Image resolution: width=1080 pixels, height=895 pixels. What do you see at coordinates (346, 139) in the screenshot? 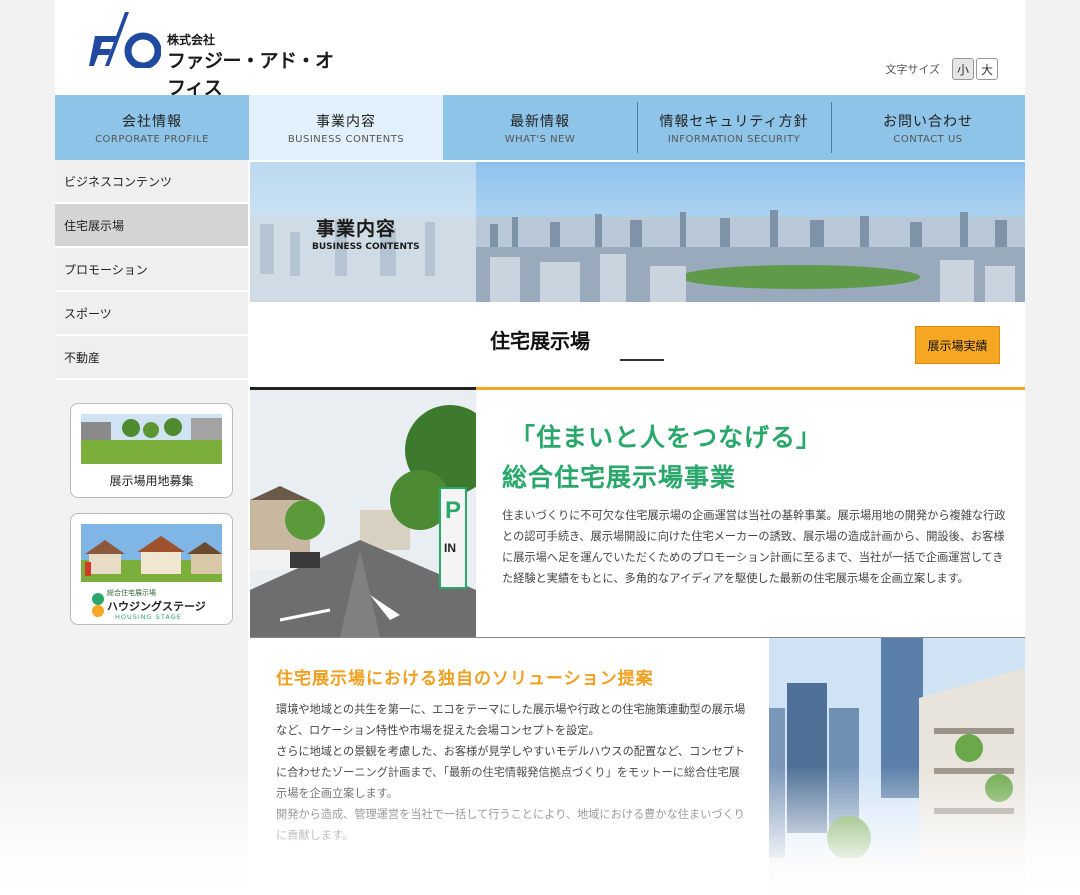
I see `nav-sublabel: BUSINESS CONTENTS` at bounding box center [346, 139].